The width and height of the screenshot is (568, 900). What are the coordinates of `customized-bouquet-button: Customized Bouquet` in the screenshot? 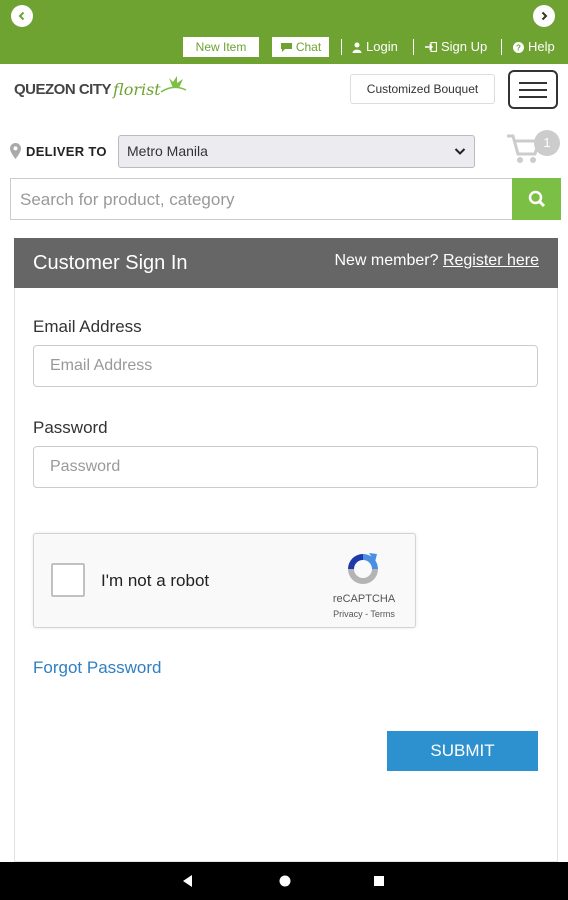 It's located at (422, 89).